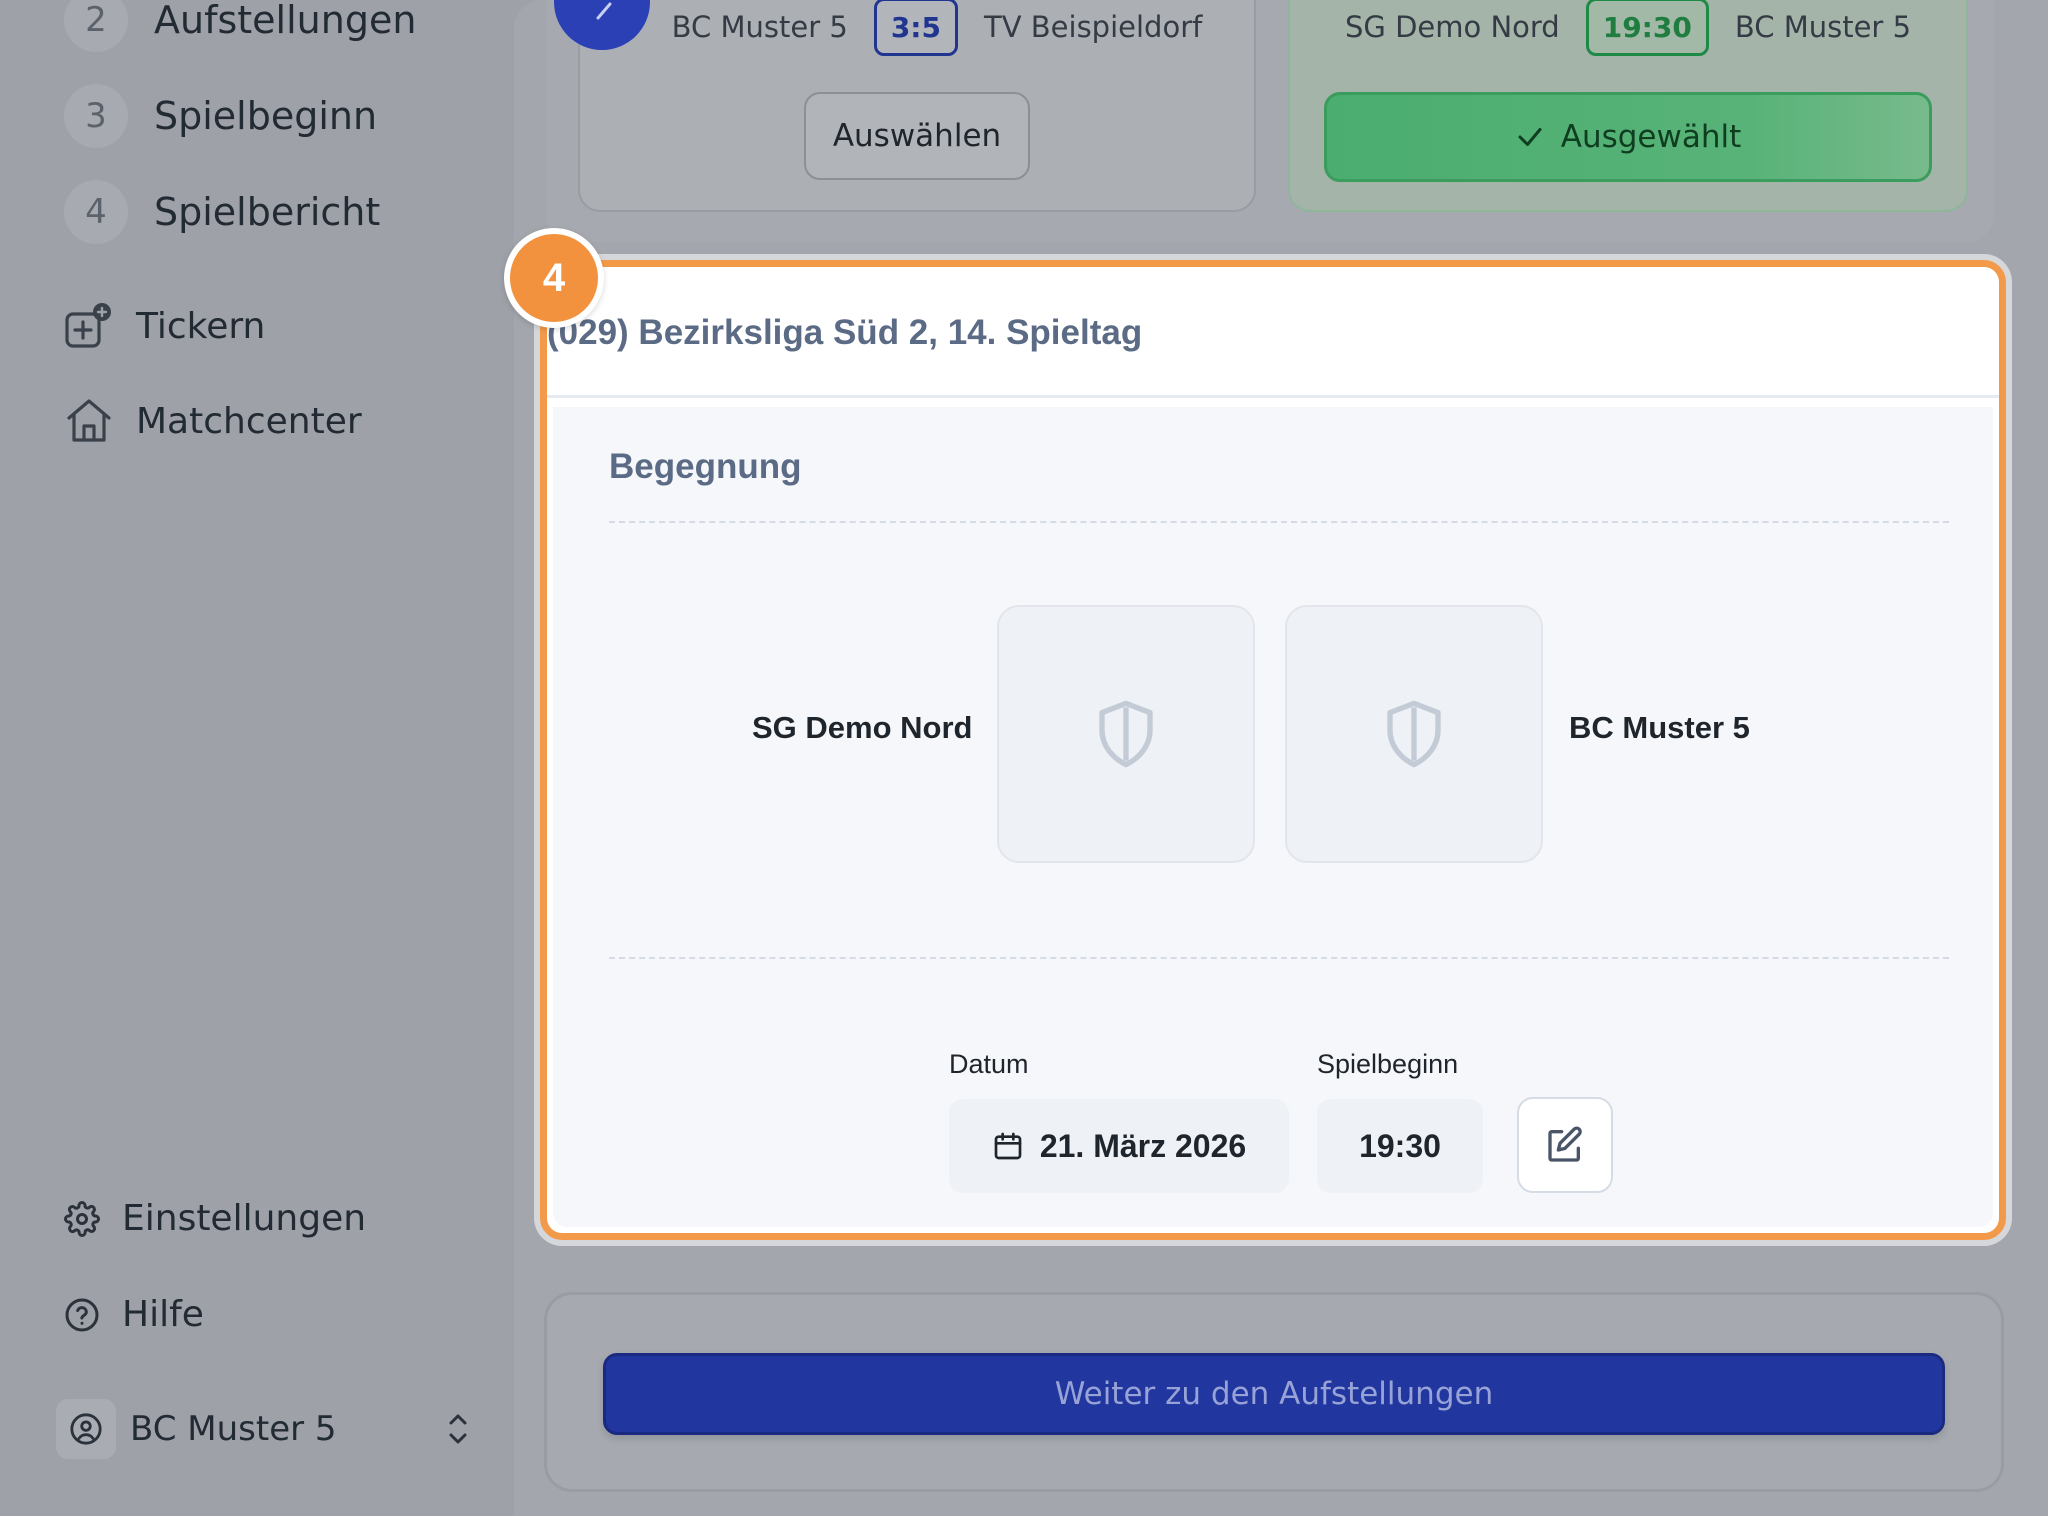 This screenshot has width=2048, height=1516. I want to click on nav-label: Tickern, so click(201, 326).